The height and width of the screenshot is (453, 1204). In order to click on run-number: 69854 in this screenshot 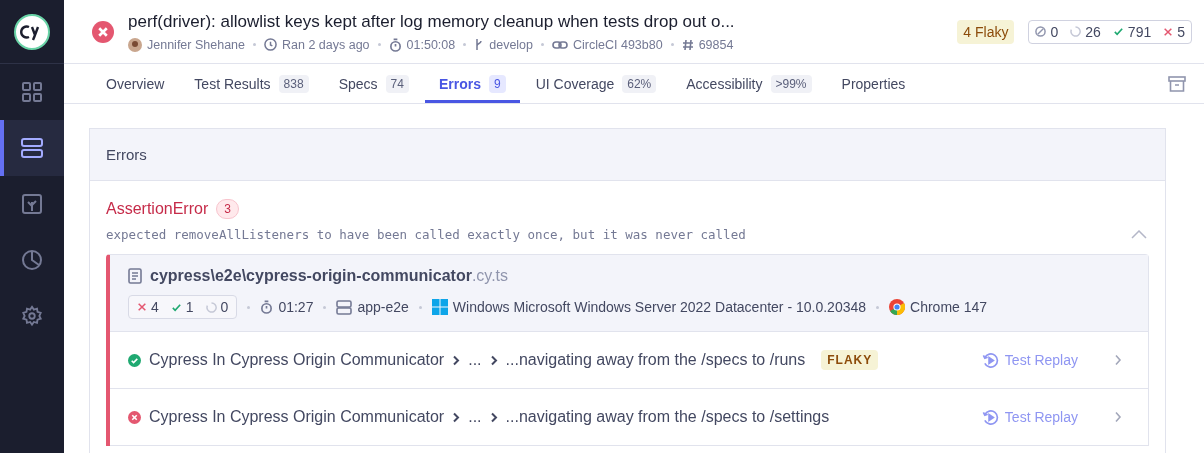, I will do `click(716, 44)`.